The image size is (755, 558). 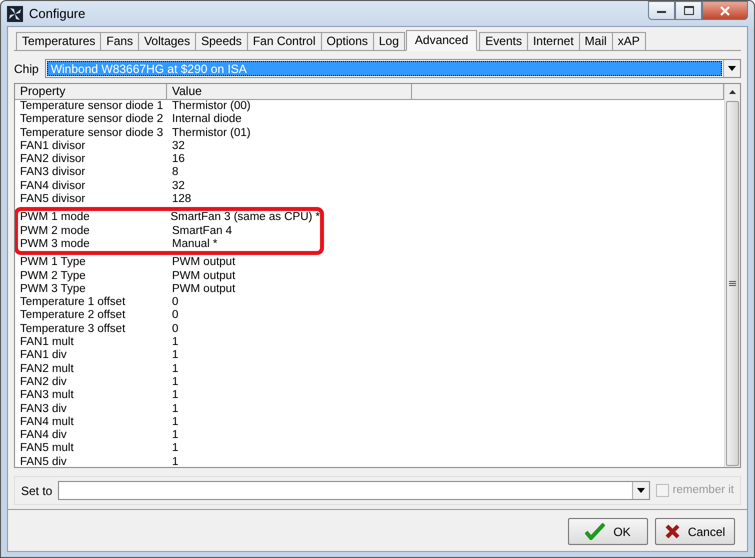 I want to click on table-cell: Manual *, so click(x=195, y=245).